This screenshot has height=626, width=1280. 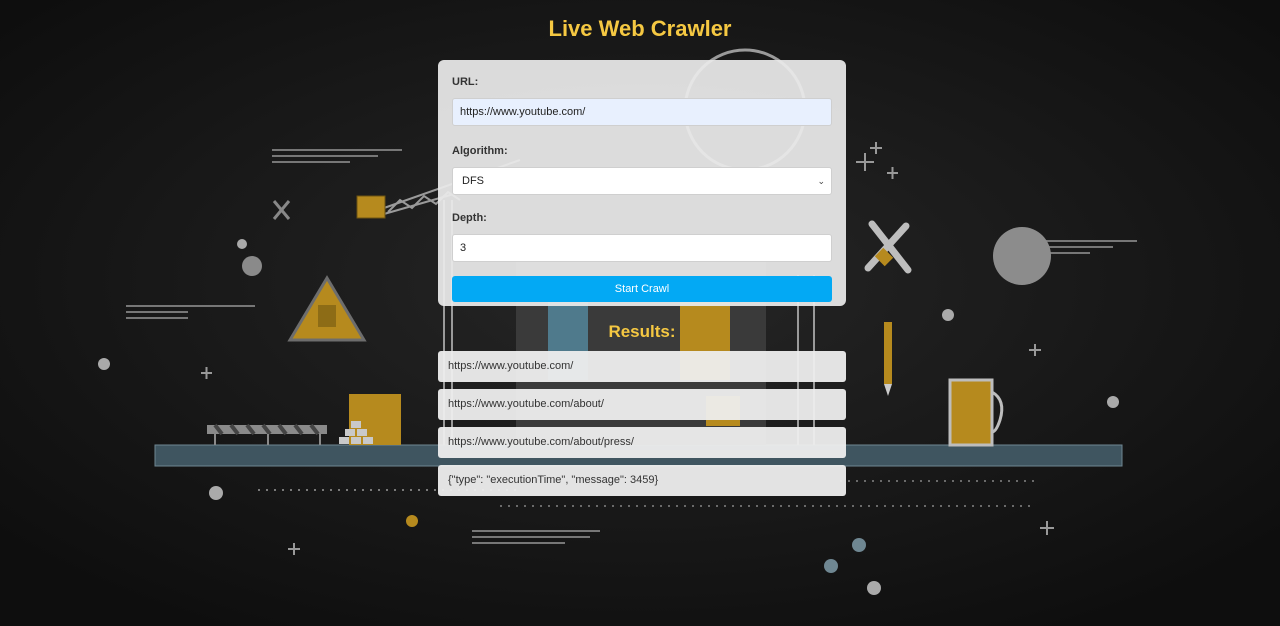 What do you see at coordinates (642, 112) in the screenshot?
I see `url-input` at bounding box center [642, 112].